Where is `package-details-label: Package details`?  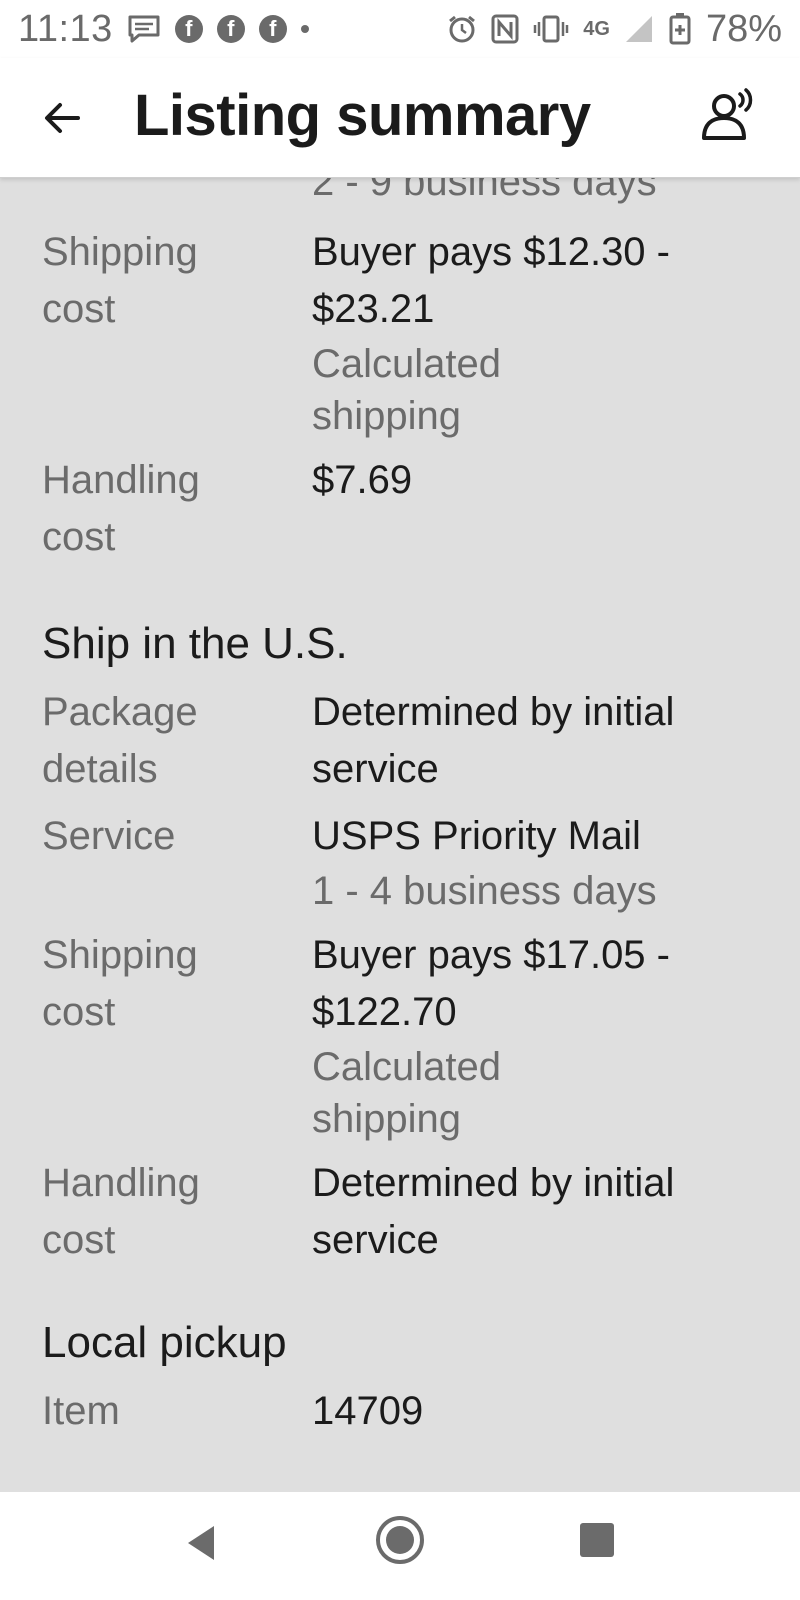 package-details-label: Package details is located at coordinates (120, 740).